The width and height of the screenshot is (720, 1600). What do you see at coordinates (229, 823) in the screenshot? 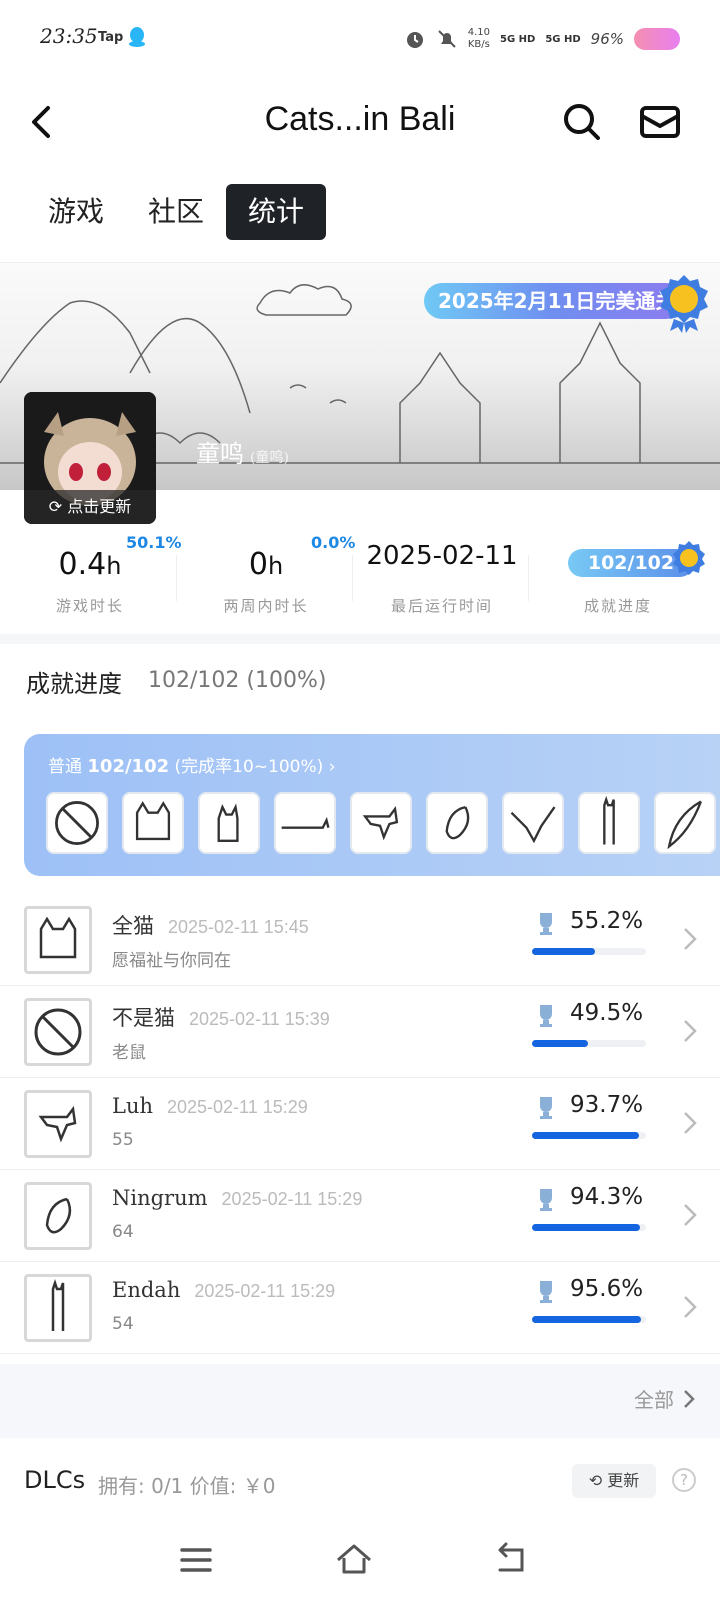
I see `sitting-cat-icon` at bounding box center [229, 823].